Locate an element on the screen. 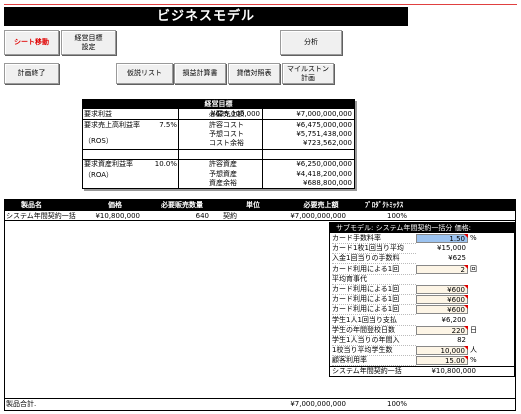 The height and width of the screenshot is (414, 521). milestone-plan-label: マイルストン 計画 is located at coordinates (308, 73).